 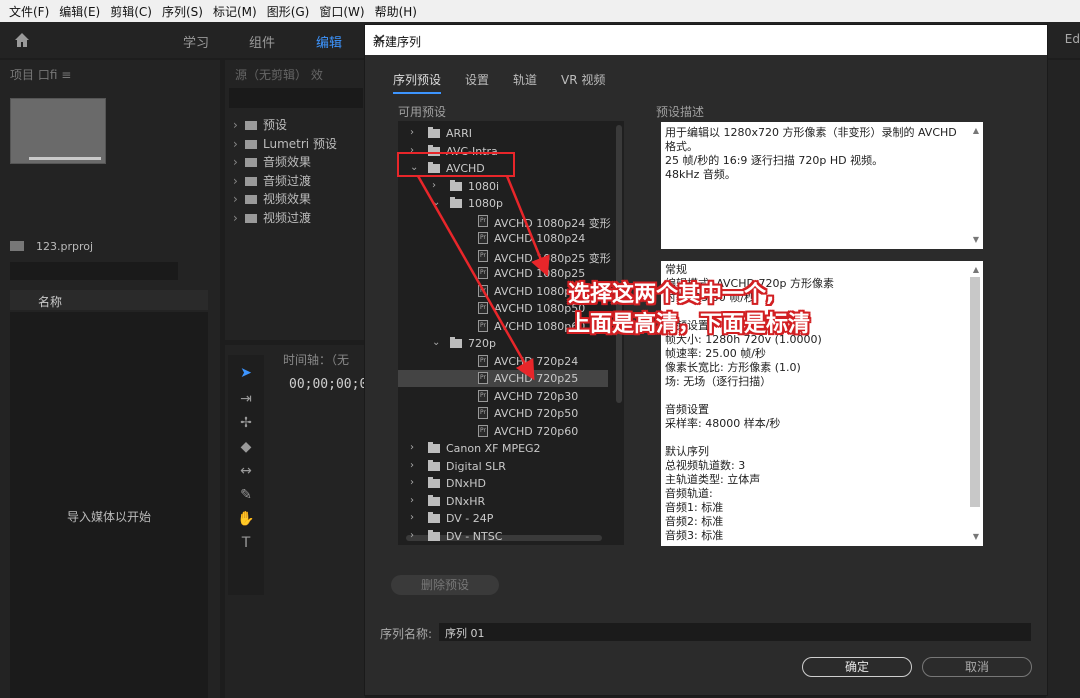 I want to click on tab-sequence-presets: 序列预设, so click(x=417, y=82).